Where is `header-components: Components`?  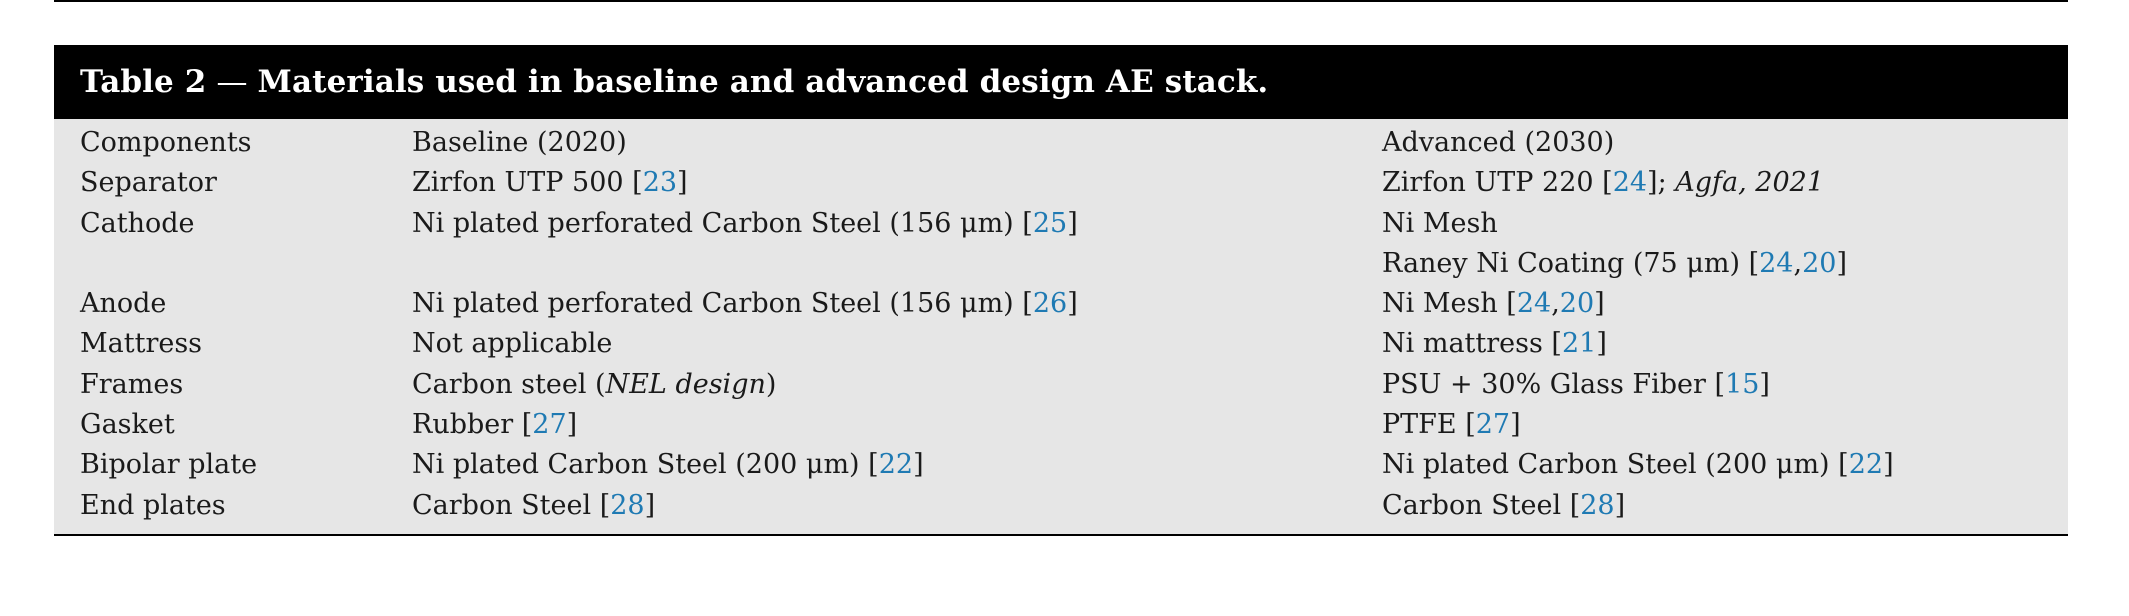
header-components: Components is located at coordinates (166, 142).